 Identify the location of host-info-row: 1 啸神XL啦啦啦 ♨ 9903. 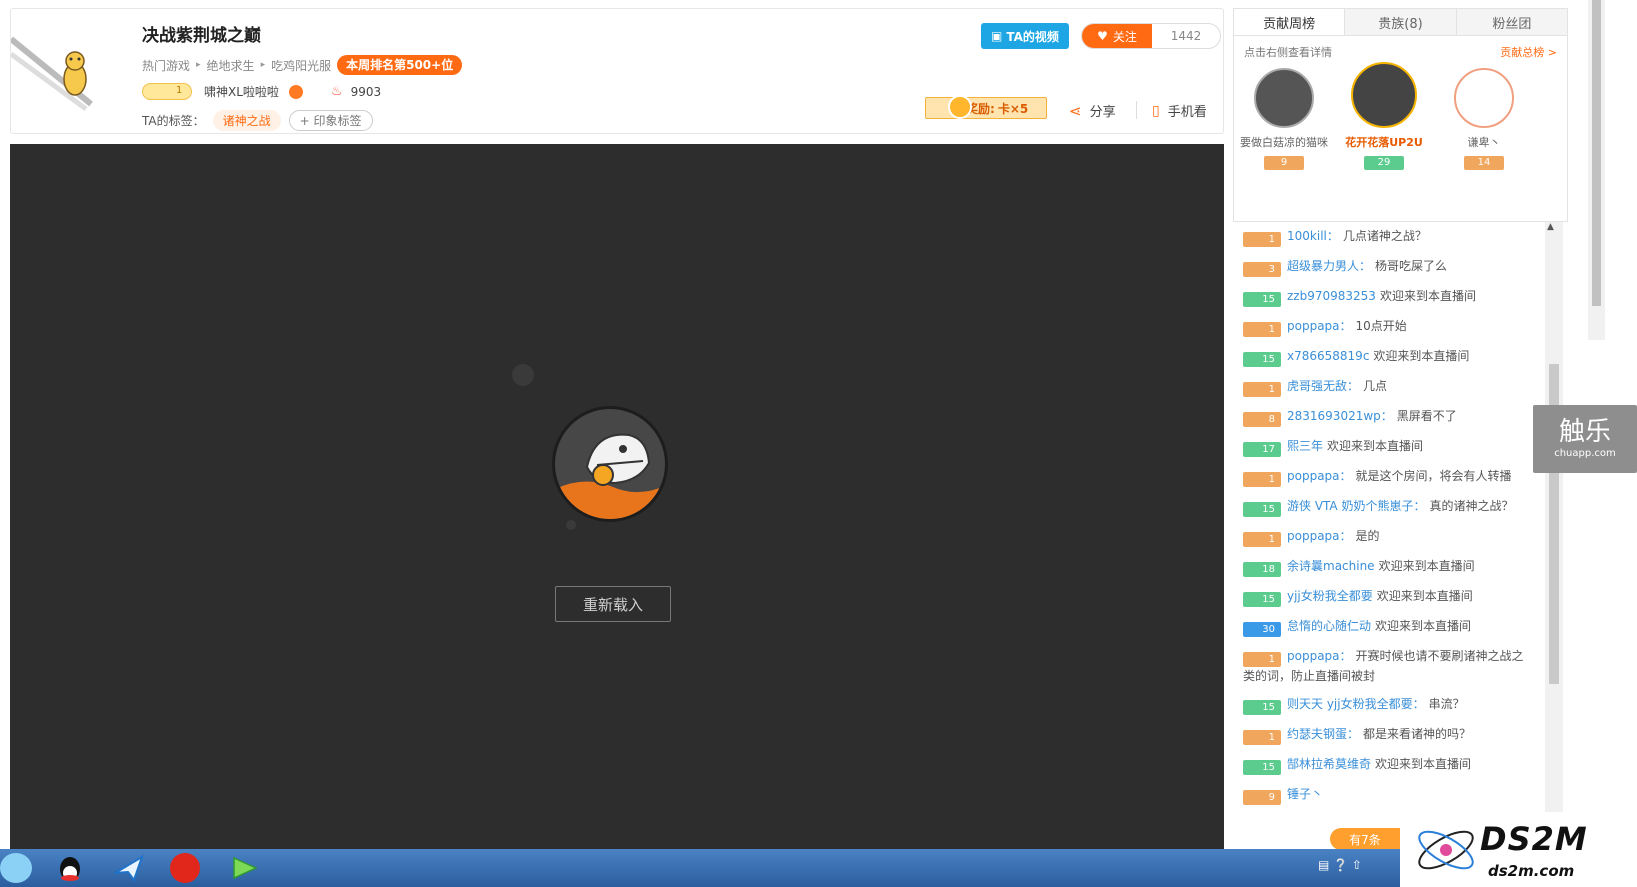
(261, 91).